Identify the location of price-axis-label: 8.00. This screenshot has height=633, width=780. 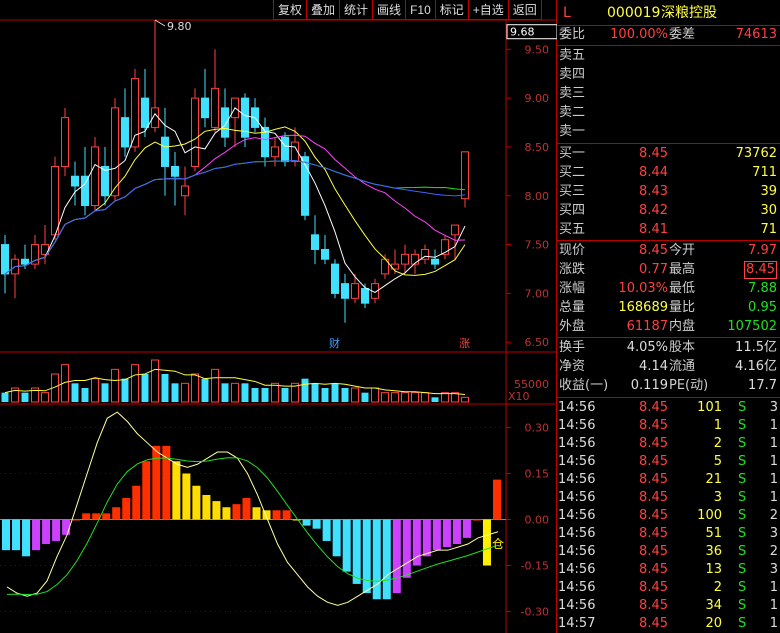
(537, 196).